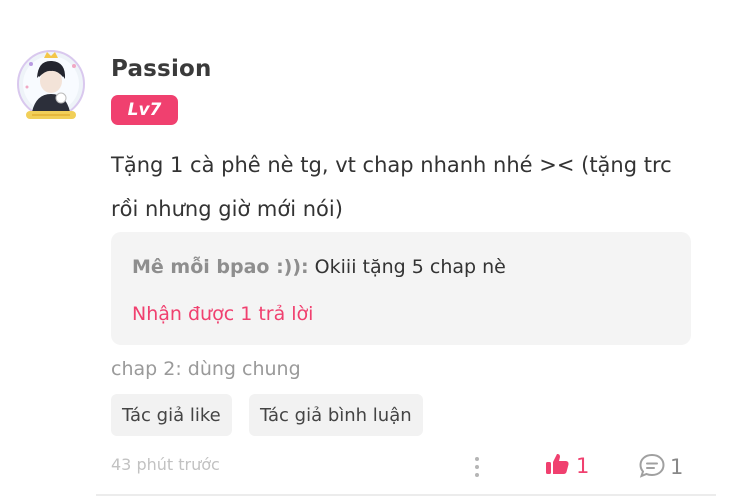 This screenshot has height=502, width=731. I want to click on thumbs-up-icon, so click(557, 466).